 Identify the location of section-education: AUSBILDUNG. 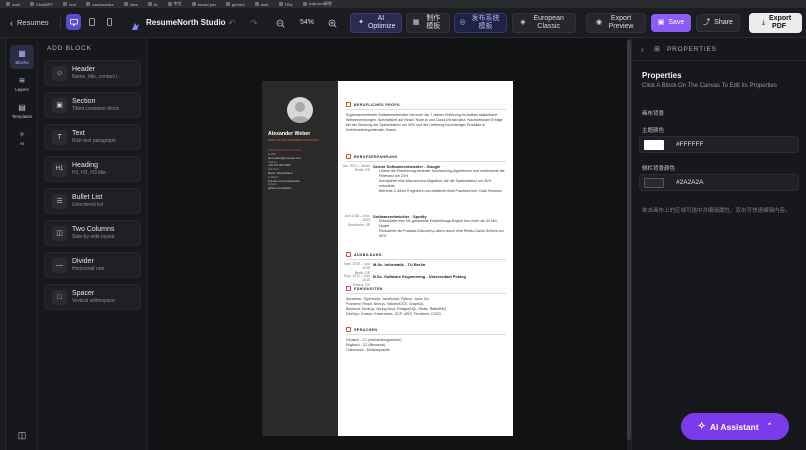
(426, 256).